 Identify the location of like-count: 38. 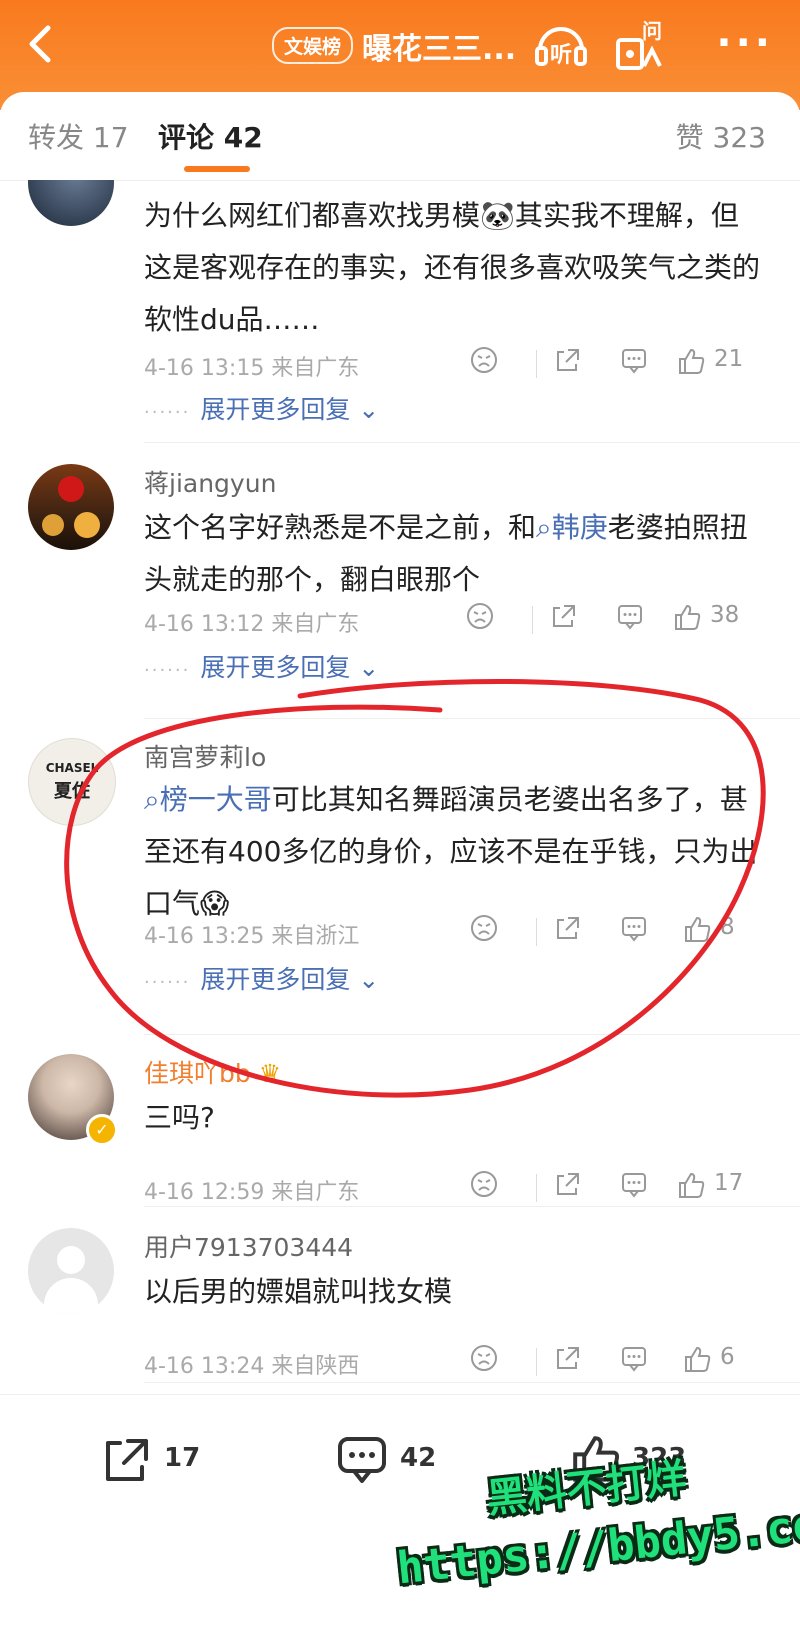
(725, 615).